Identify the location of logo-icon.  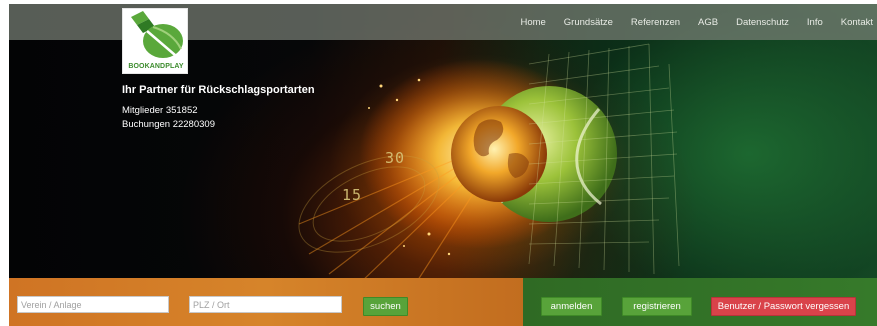
(157, 34).